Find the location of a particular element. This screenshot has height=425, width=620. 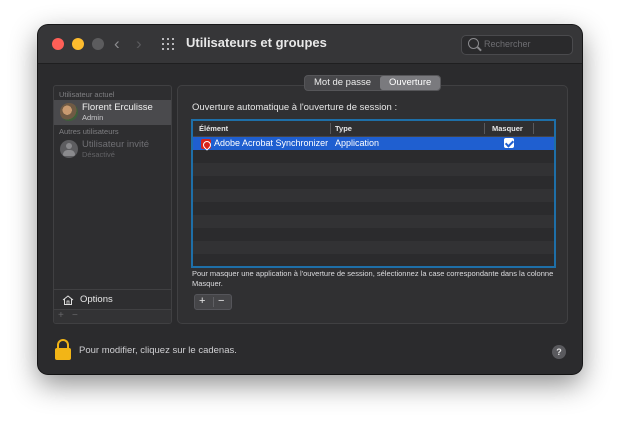

titlebar: ‹ › Utilisateurs et groupes Rechercher is located at coordinates (310, 44).